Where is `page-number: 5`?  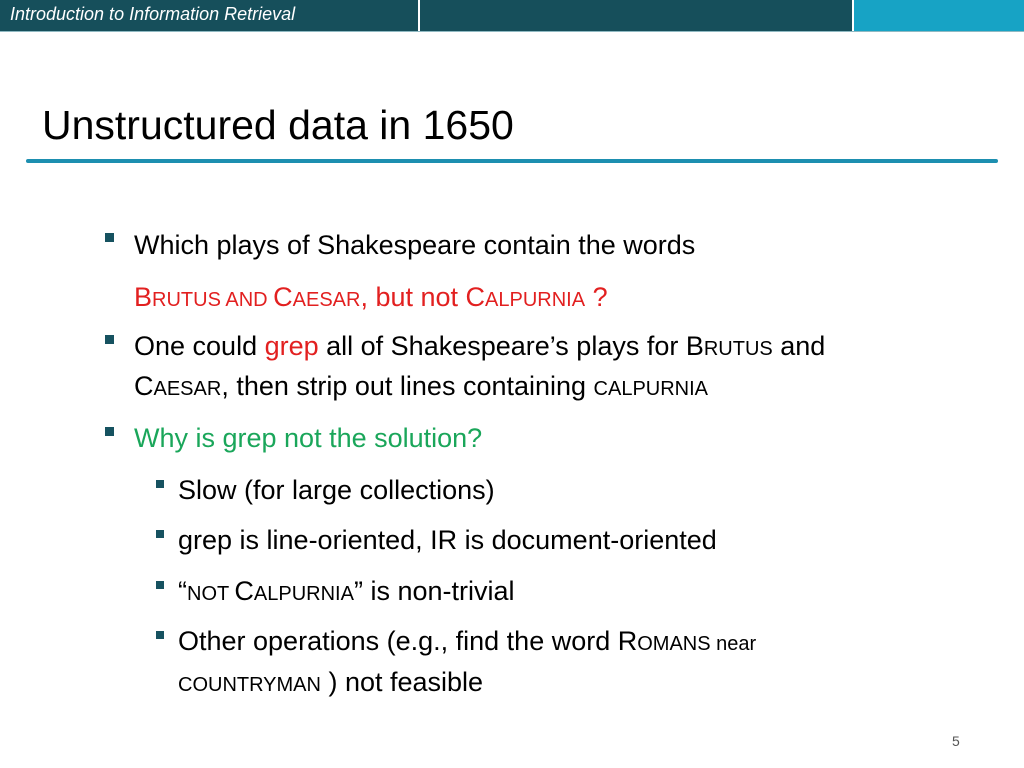
page-number: 5 is located at coordinates (956, 741).